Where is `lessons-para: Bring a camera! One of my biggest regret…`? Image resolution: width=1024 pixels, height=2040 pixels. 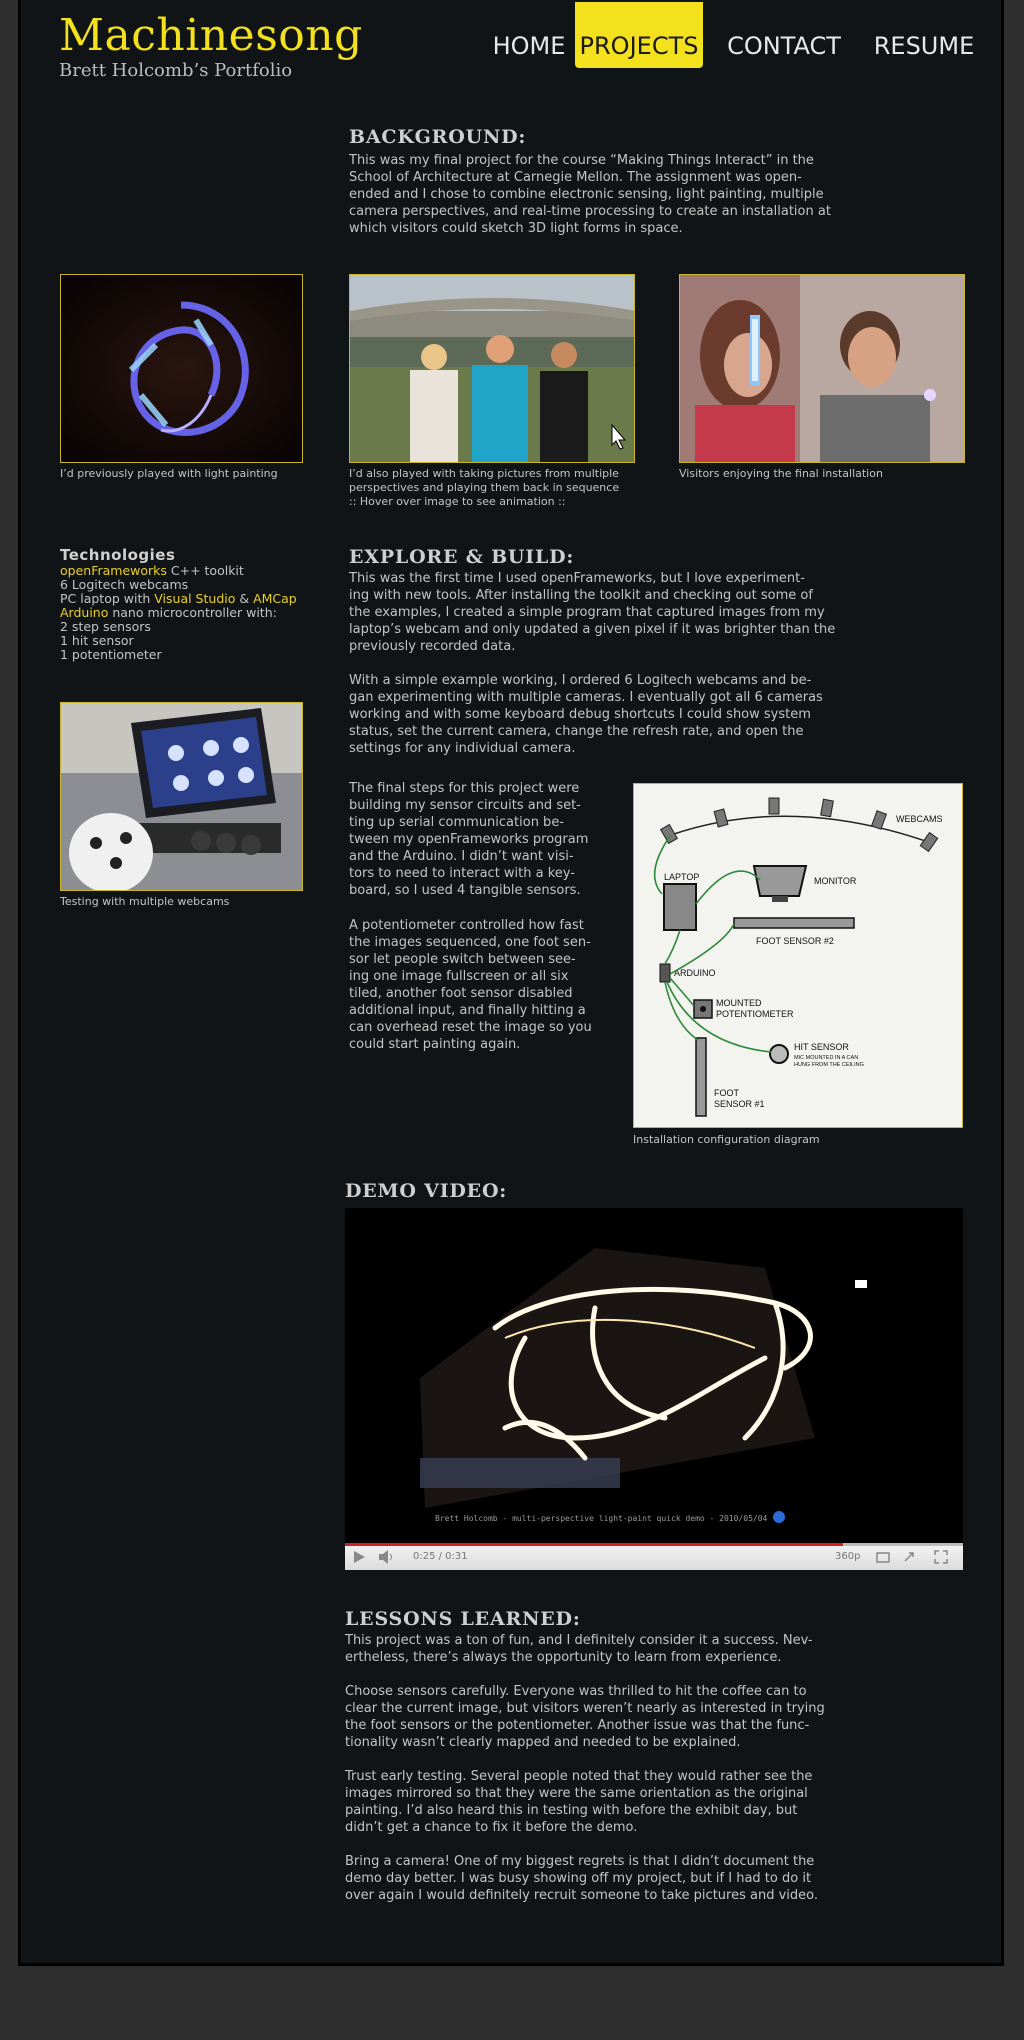 lessons-para: Bring a camera! One of my biggest regret… is located at coordinates (625, 1878).